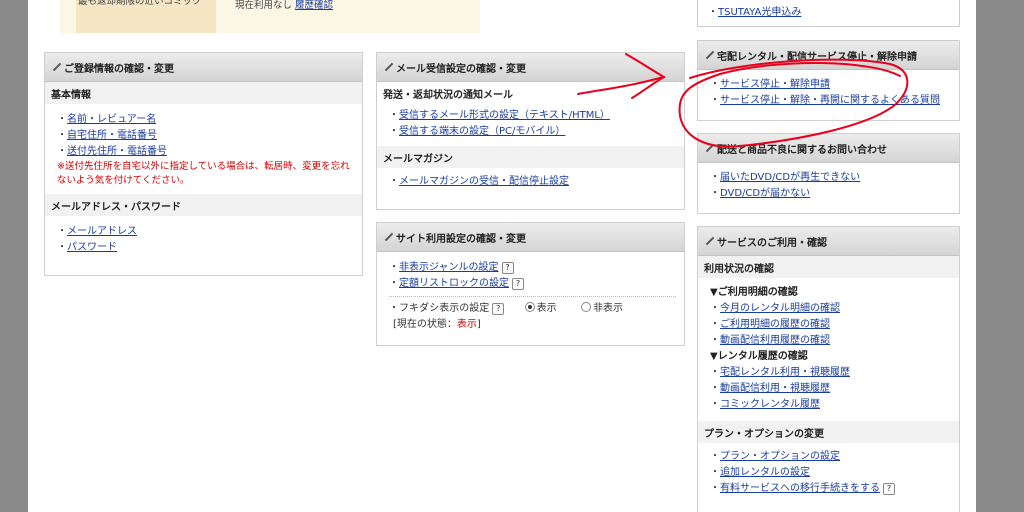 This screenshot has width=1024, height=512. I want to click on list-item: ・名前・レビュアー名, so click(107, 119).